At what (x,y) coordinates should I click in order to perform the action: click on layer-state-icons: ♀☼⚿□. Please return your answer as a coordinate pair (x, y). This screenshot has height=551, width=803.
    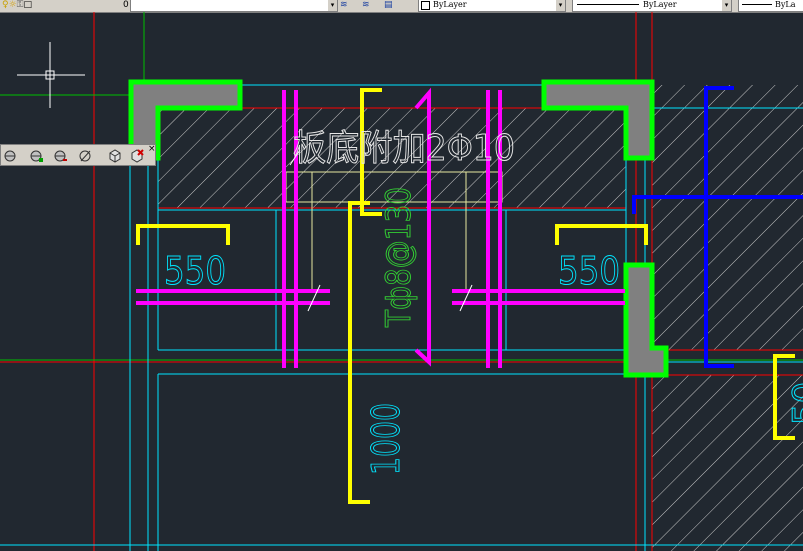
    Looking at the image, I should click on (17, 6).